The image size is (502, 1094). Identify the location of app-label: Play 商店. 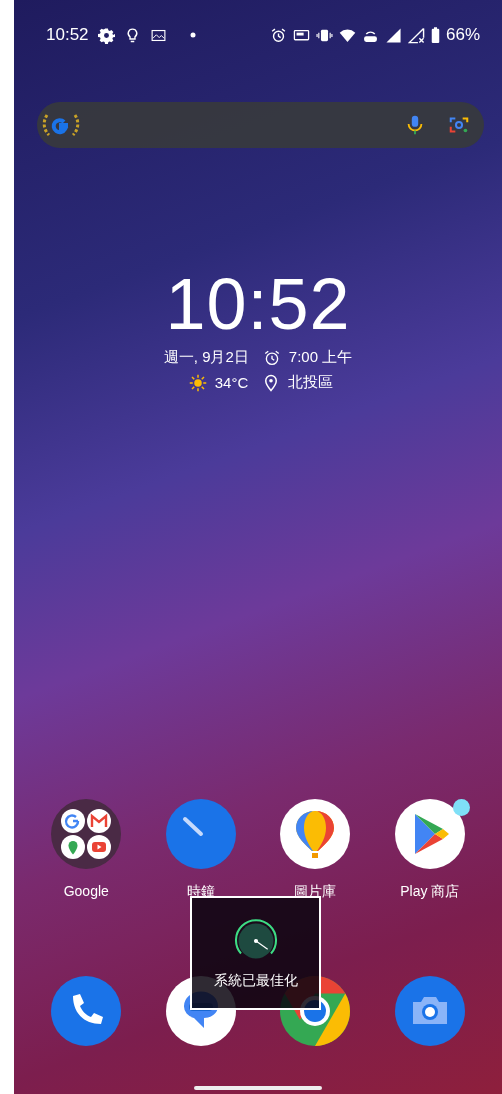
(430, 892).